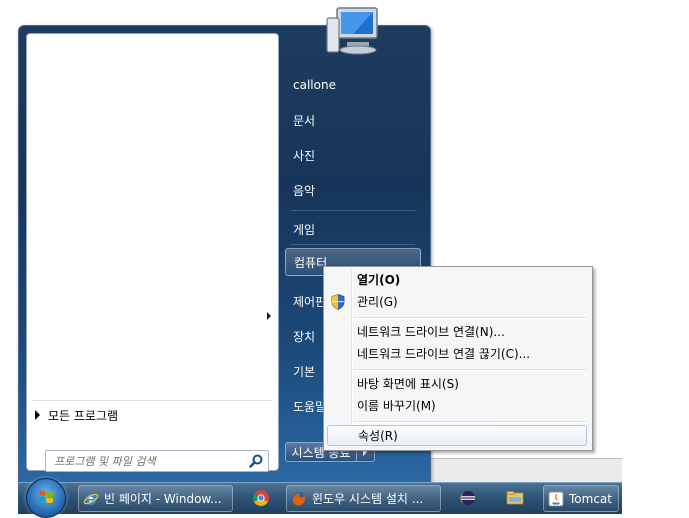 Image resolution: width=689 pixels, height=518 pixels. Describe the element at coordinates (310, 406) in the screenshot. I see `right-item-label: 도움말` at that location.